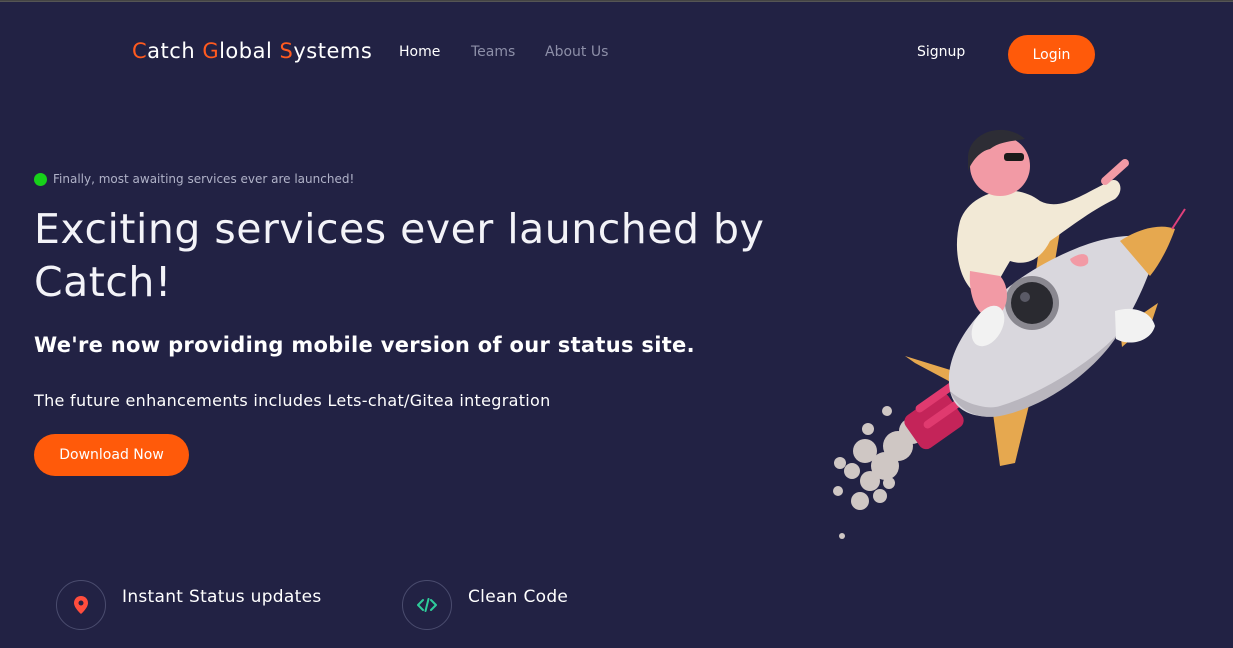  Describe the element at coordinates (518, 597) in the screenshot. I see `feature-label-clean-code: Clean Code` at that location.